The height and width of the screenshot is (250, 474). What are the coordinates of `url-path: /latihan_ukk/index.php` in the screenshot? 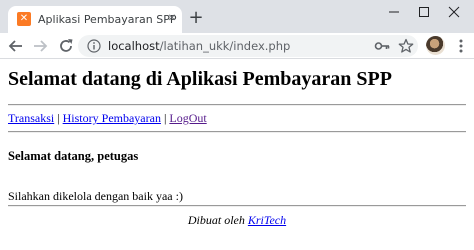 It's located at (225, 46).